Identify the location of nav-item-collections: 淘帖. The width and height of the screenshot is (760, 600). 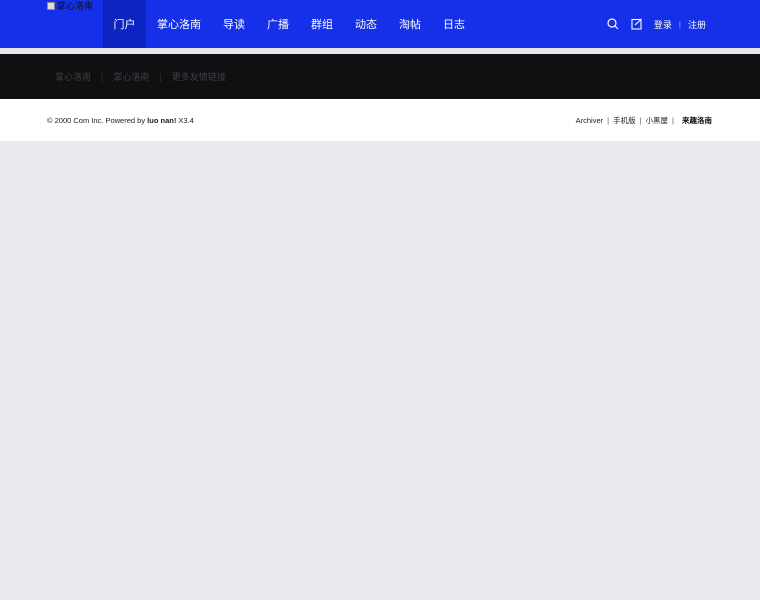
(410, 24).